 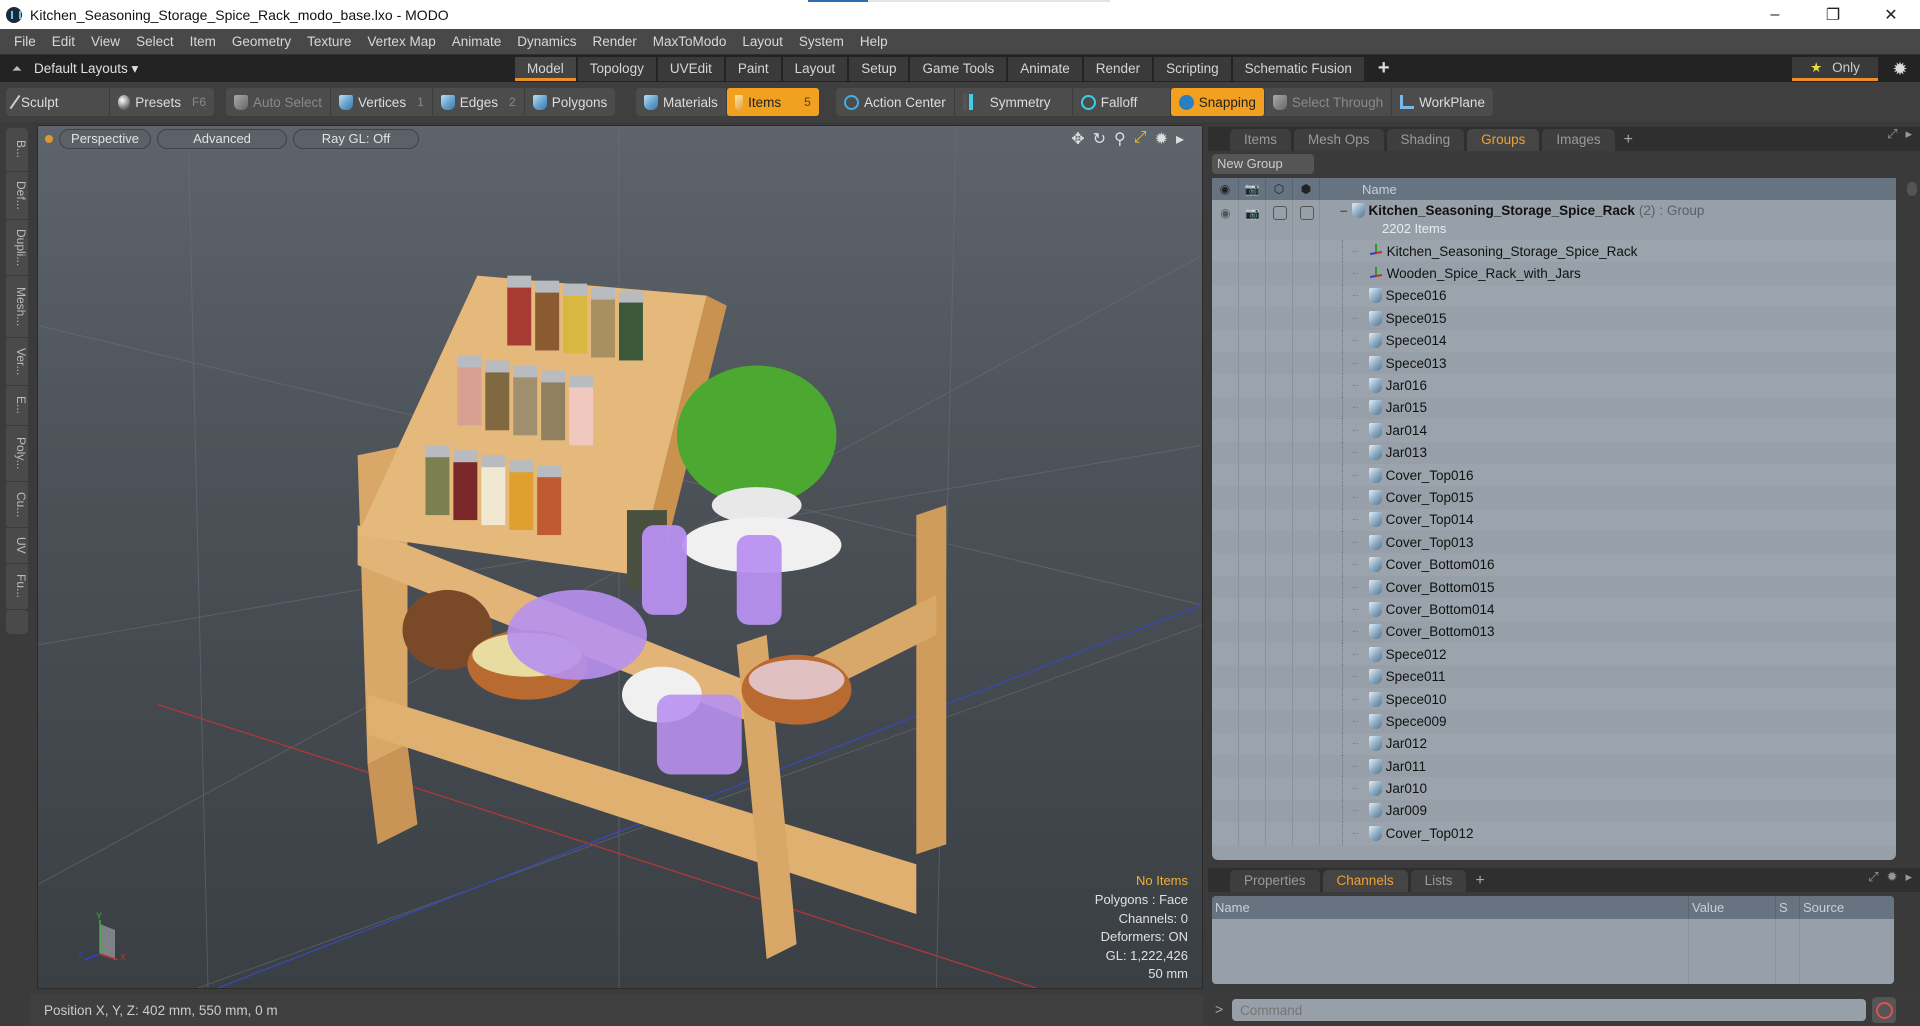 I want to click on sculpt-button: Sculpt, so click(x=58, y=102).